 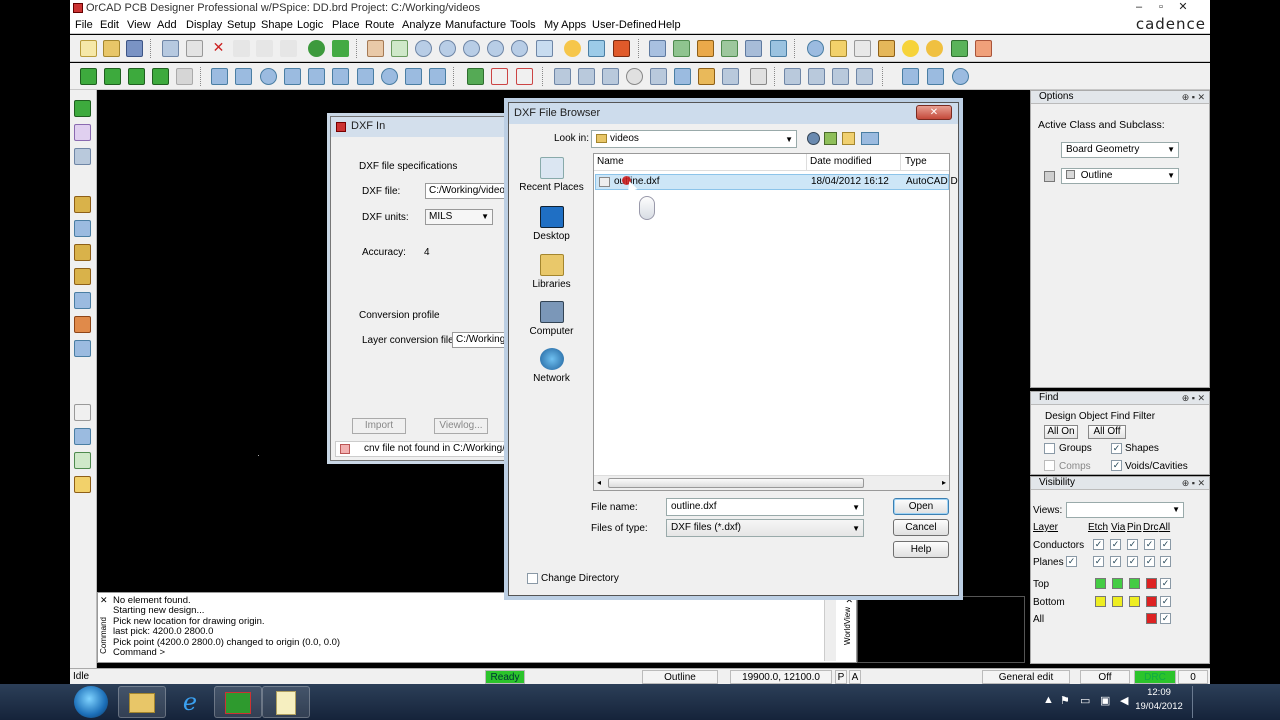 I want to click on zoom-points-icon, so click(x=423, y=48).